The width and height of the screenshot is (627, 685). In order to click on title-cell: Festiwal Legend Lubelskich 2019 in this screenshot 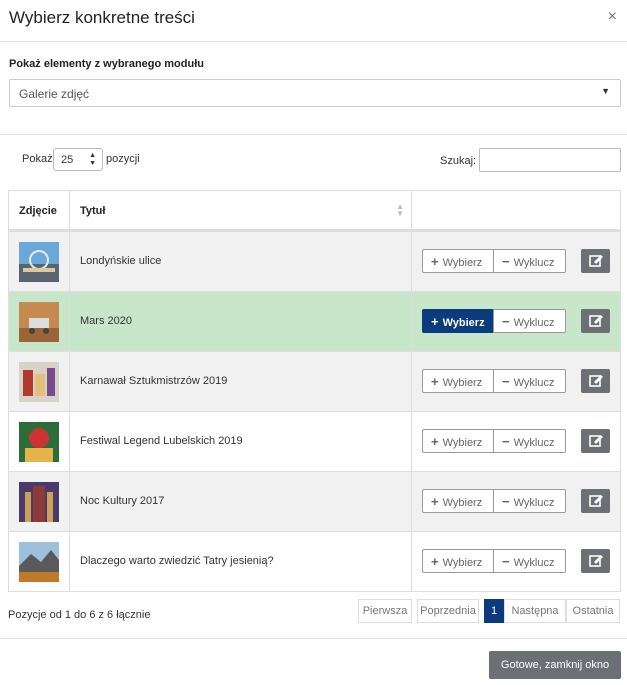, I will do `click(241, 441)`.